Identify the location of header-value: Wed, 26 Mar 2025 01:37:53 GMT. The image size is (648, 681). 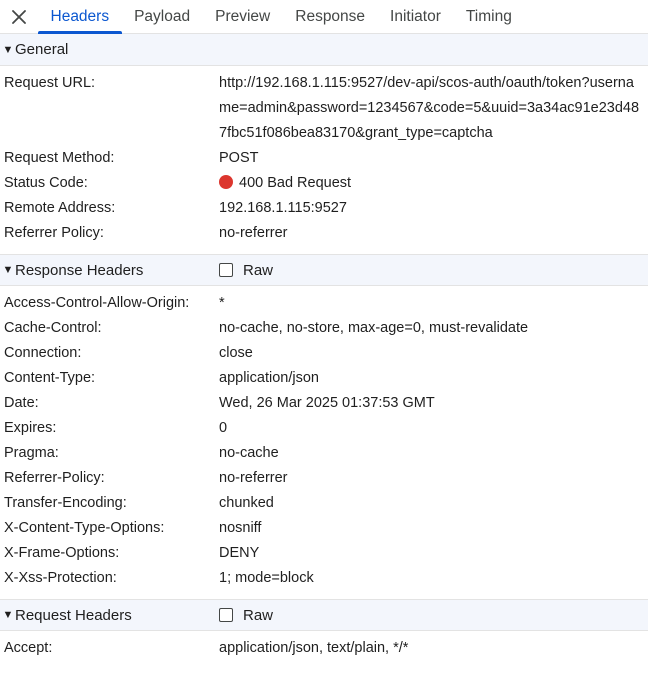
(433, 403).